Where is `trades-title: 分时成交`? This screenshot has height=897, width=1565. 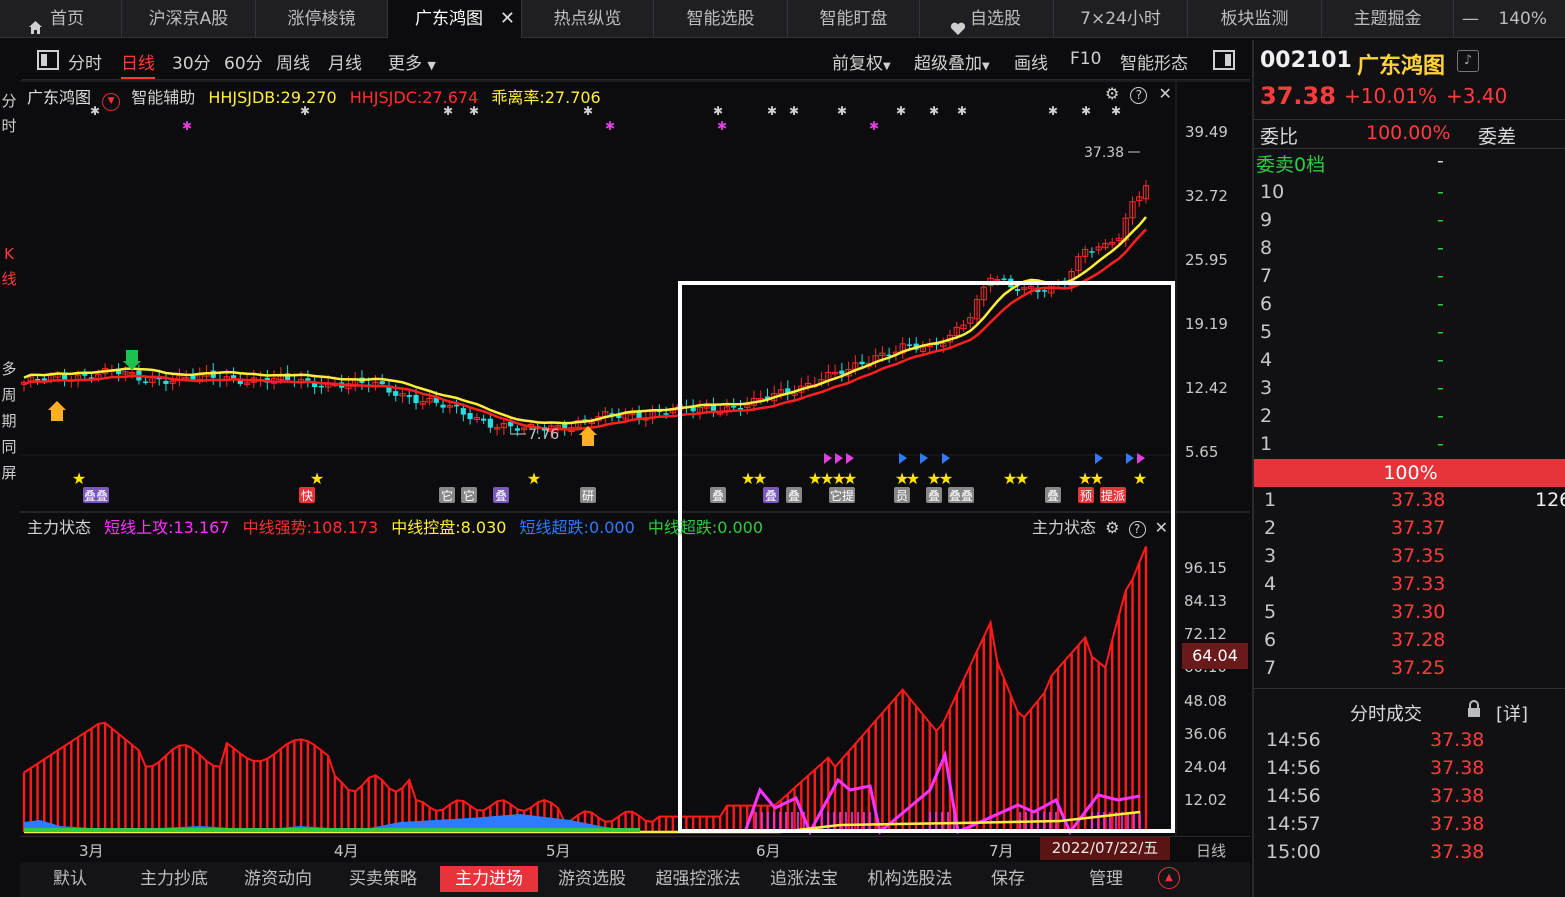 trades-title: 分时成交 is located at coordinates (1386, 714).